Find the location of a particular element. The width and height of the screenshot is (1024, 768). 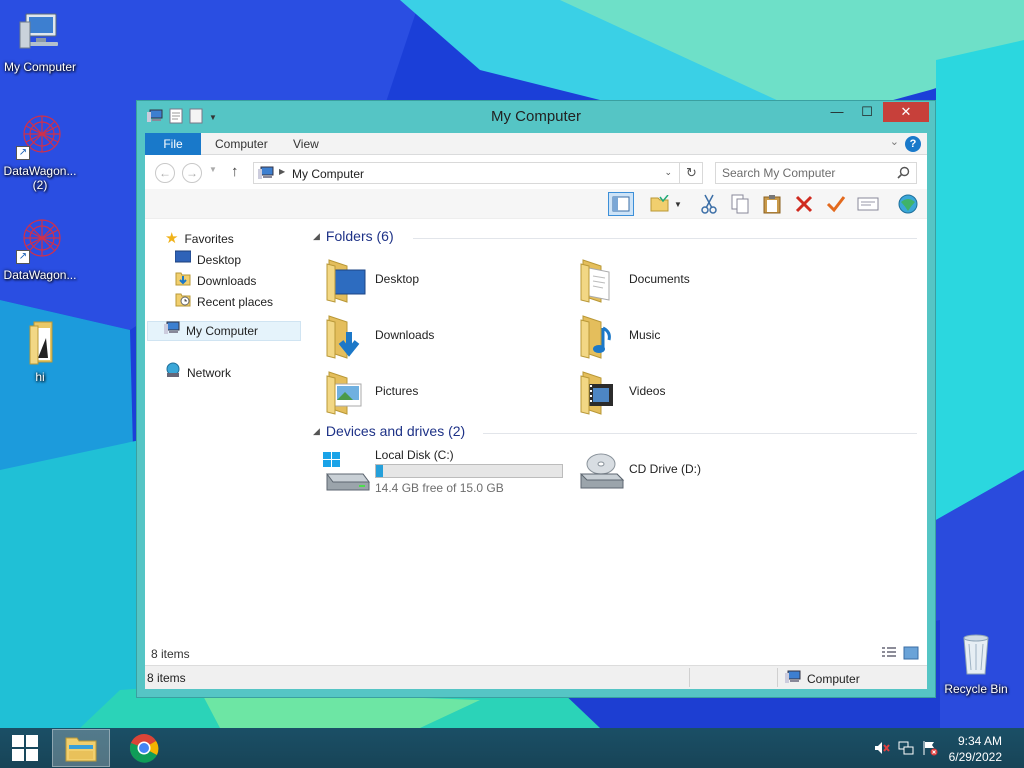

refresh-button: ↻ is located at coordinates (691, 173).